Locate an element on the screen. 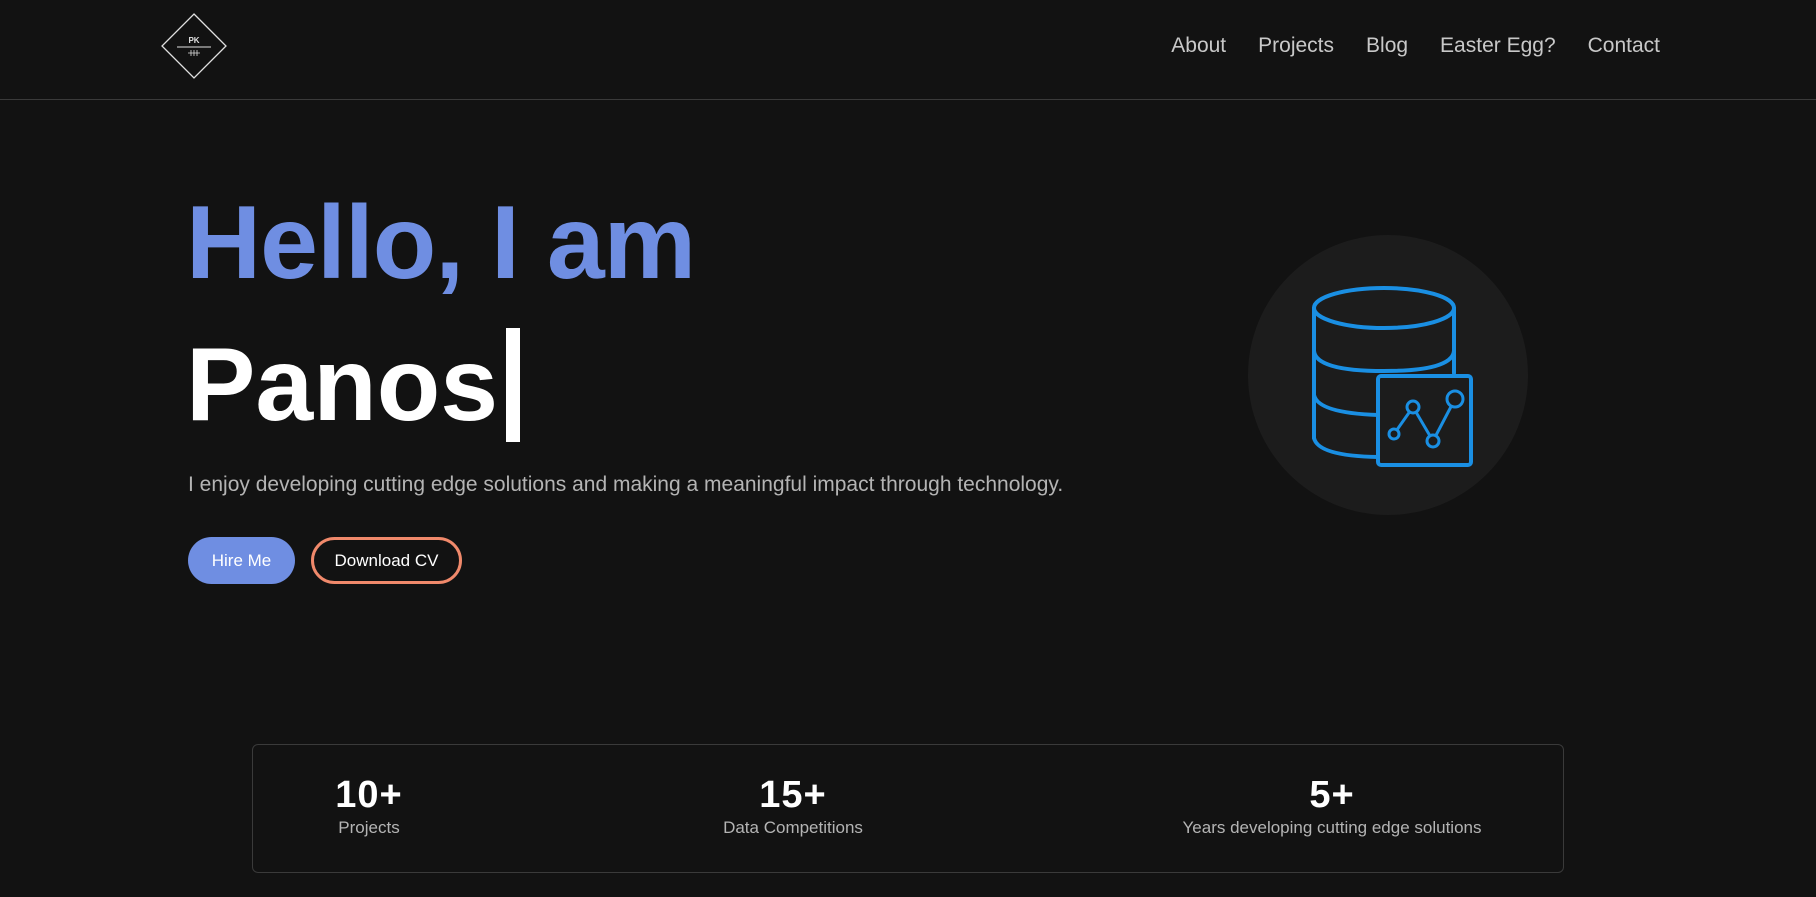  hire-me-button: Hire Me is located at coordinates (241, 560).